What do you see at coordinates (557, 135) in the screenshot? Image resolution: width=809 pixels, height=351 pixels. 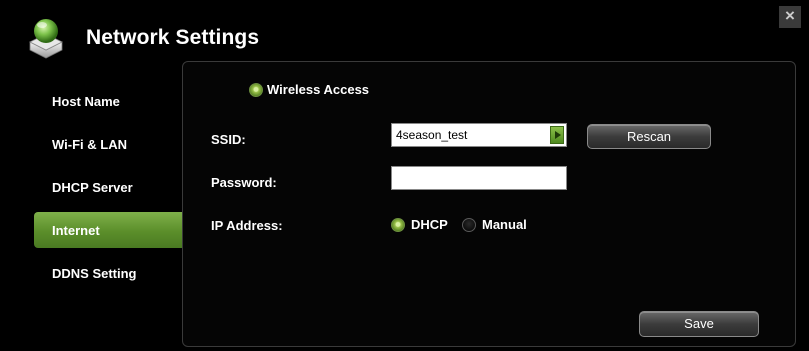 I see `ssid-dropdown-arrow-icon` at bounding box center [557, 135].